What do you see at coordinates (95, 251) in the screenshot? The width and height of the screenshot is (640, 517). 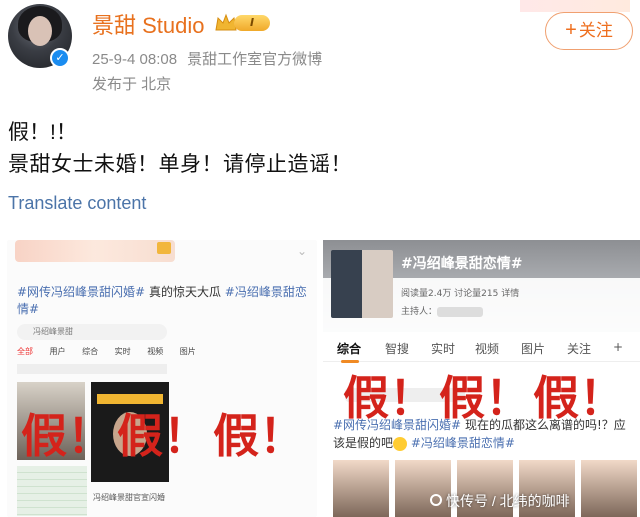 I see `blurred-username` at bounding box center [95, 251].